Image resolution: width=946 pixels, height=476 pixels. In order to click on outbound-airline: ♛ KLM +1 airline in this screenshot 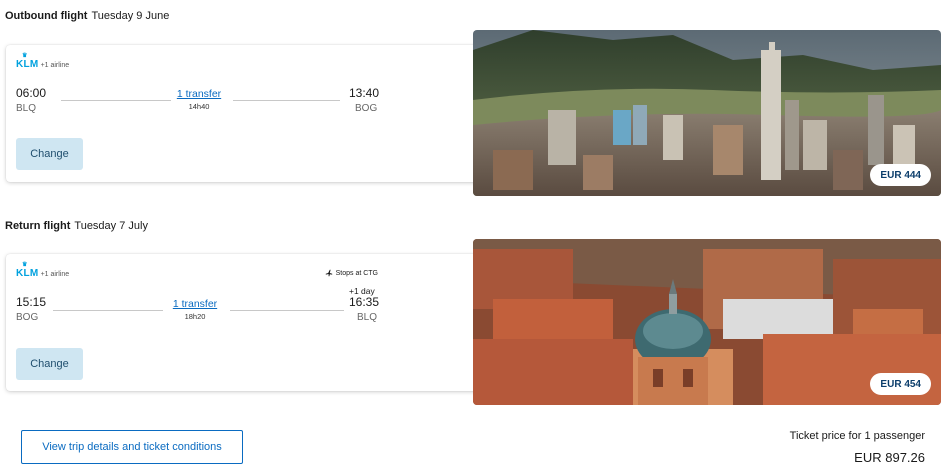, I will do `click(43, 61)`.